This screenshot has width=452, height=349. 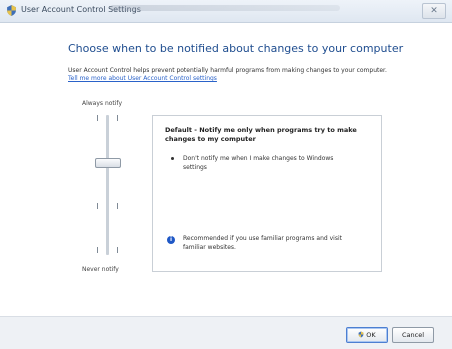 What do you see at coordinates (371, 335) in the screenshot?
I see `ok-button-label: OK` at bounding box center [371, 335].